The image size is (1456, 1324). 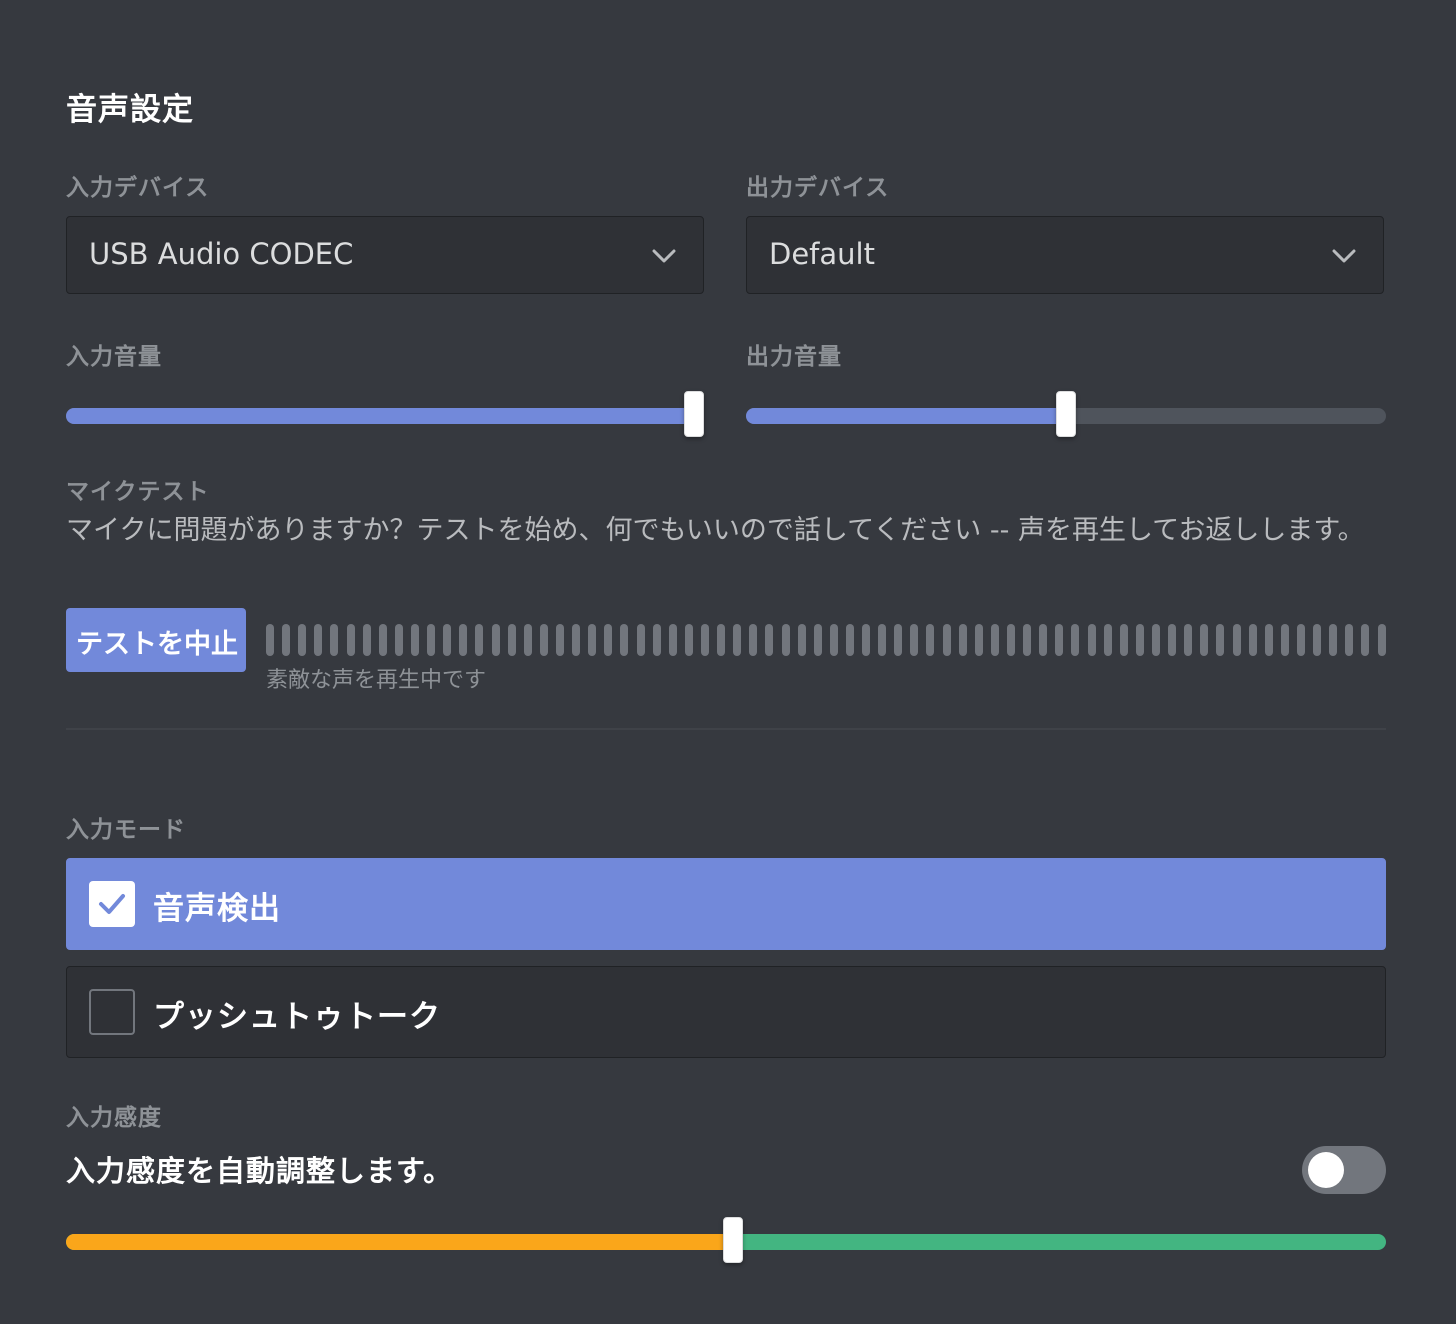 I want to click on toggle-knob, so click(x=1326, y=1170).